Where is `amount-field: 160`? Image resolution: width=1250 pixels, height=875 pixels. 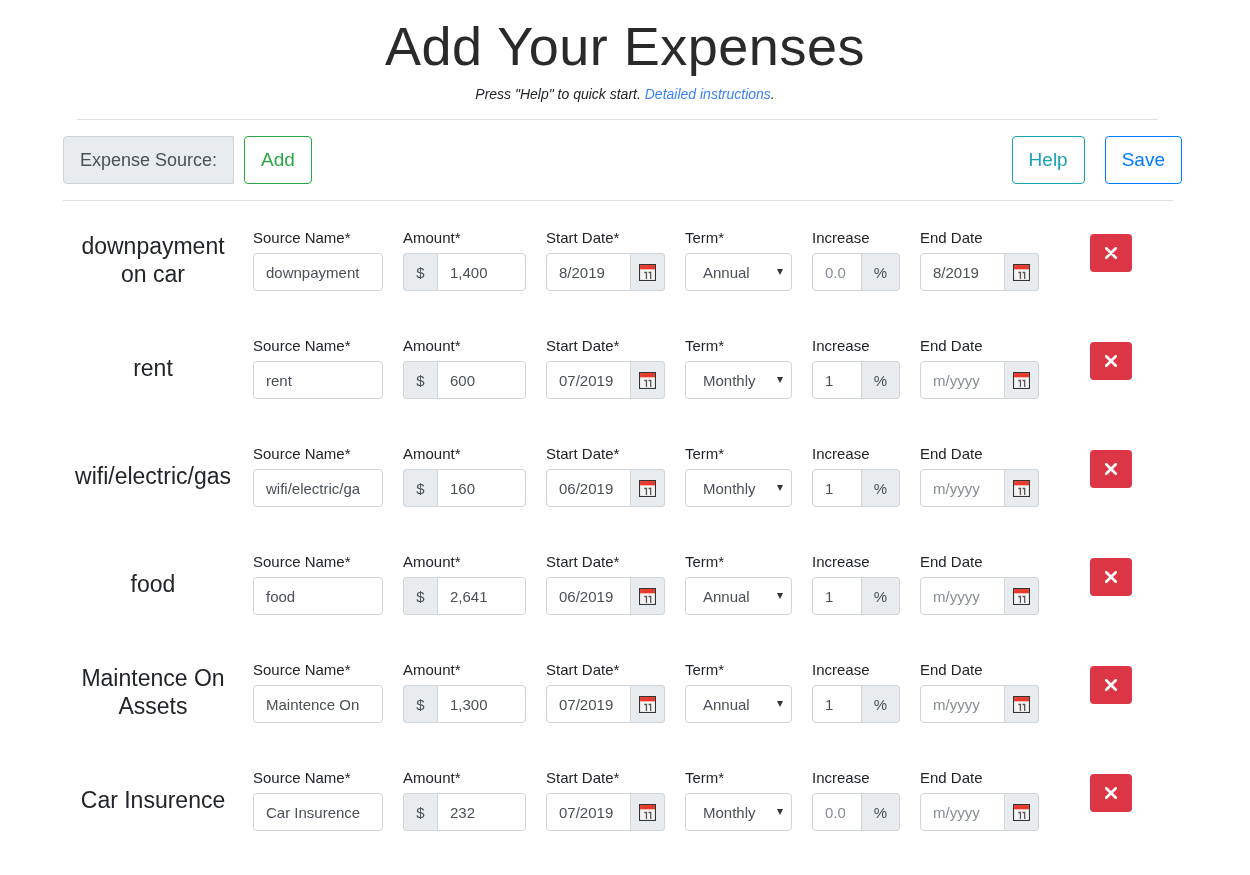
amount-field: 160 is located at coordinates (481, 488).